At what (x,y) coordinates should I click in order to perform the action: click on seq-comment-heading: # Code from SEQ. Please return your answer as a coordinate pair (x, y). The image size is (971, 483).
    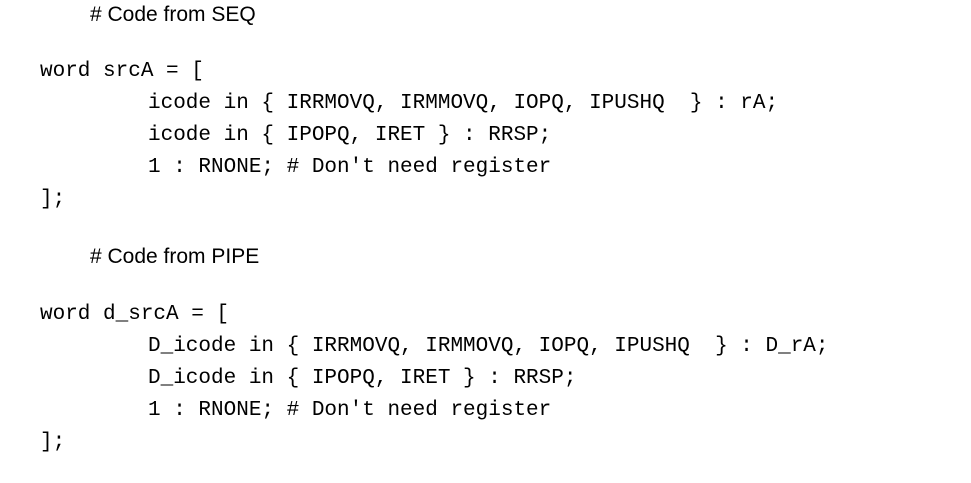
    Looking at the image, I should click on (173, 14).